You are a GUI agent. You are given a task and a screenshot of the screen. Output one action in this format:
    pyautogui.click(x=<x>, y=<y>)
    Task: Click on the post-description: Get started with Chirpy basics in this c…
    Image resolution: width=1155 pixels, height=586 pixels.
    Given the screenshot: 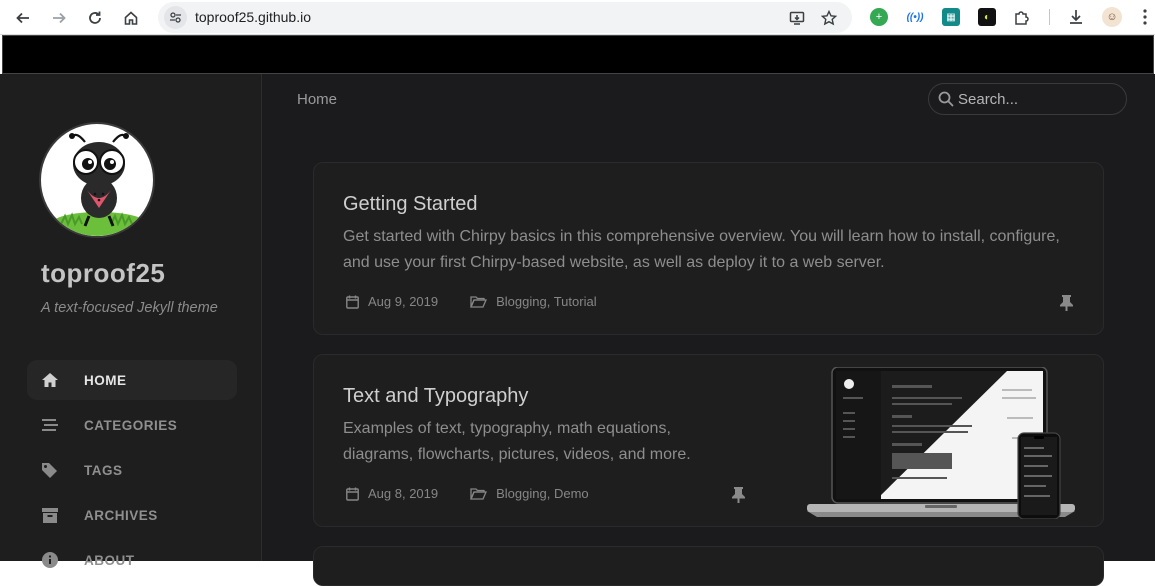 What is the action you would take?
    pyautogui.click(x=701, y=249)
    